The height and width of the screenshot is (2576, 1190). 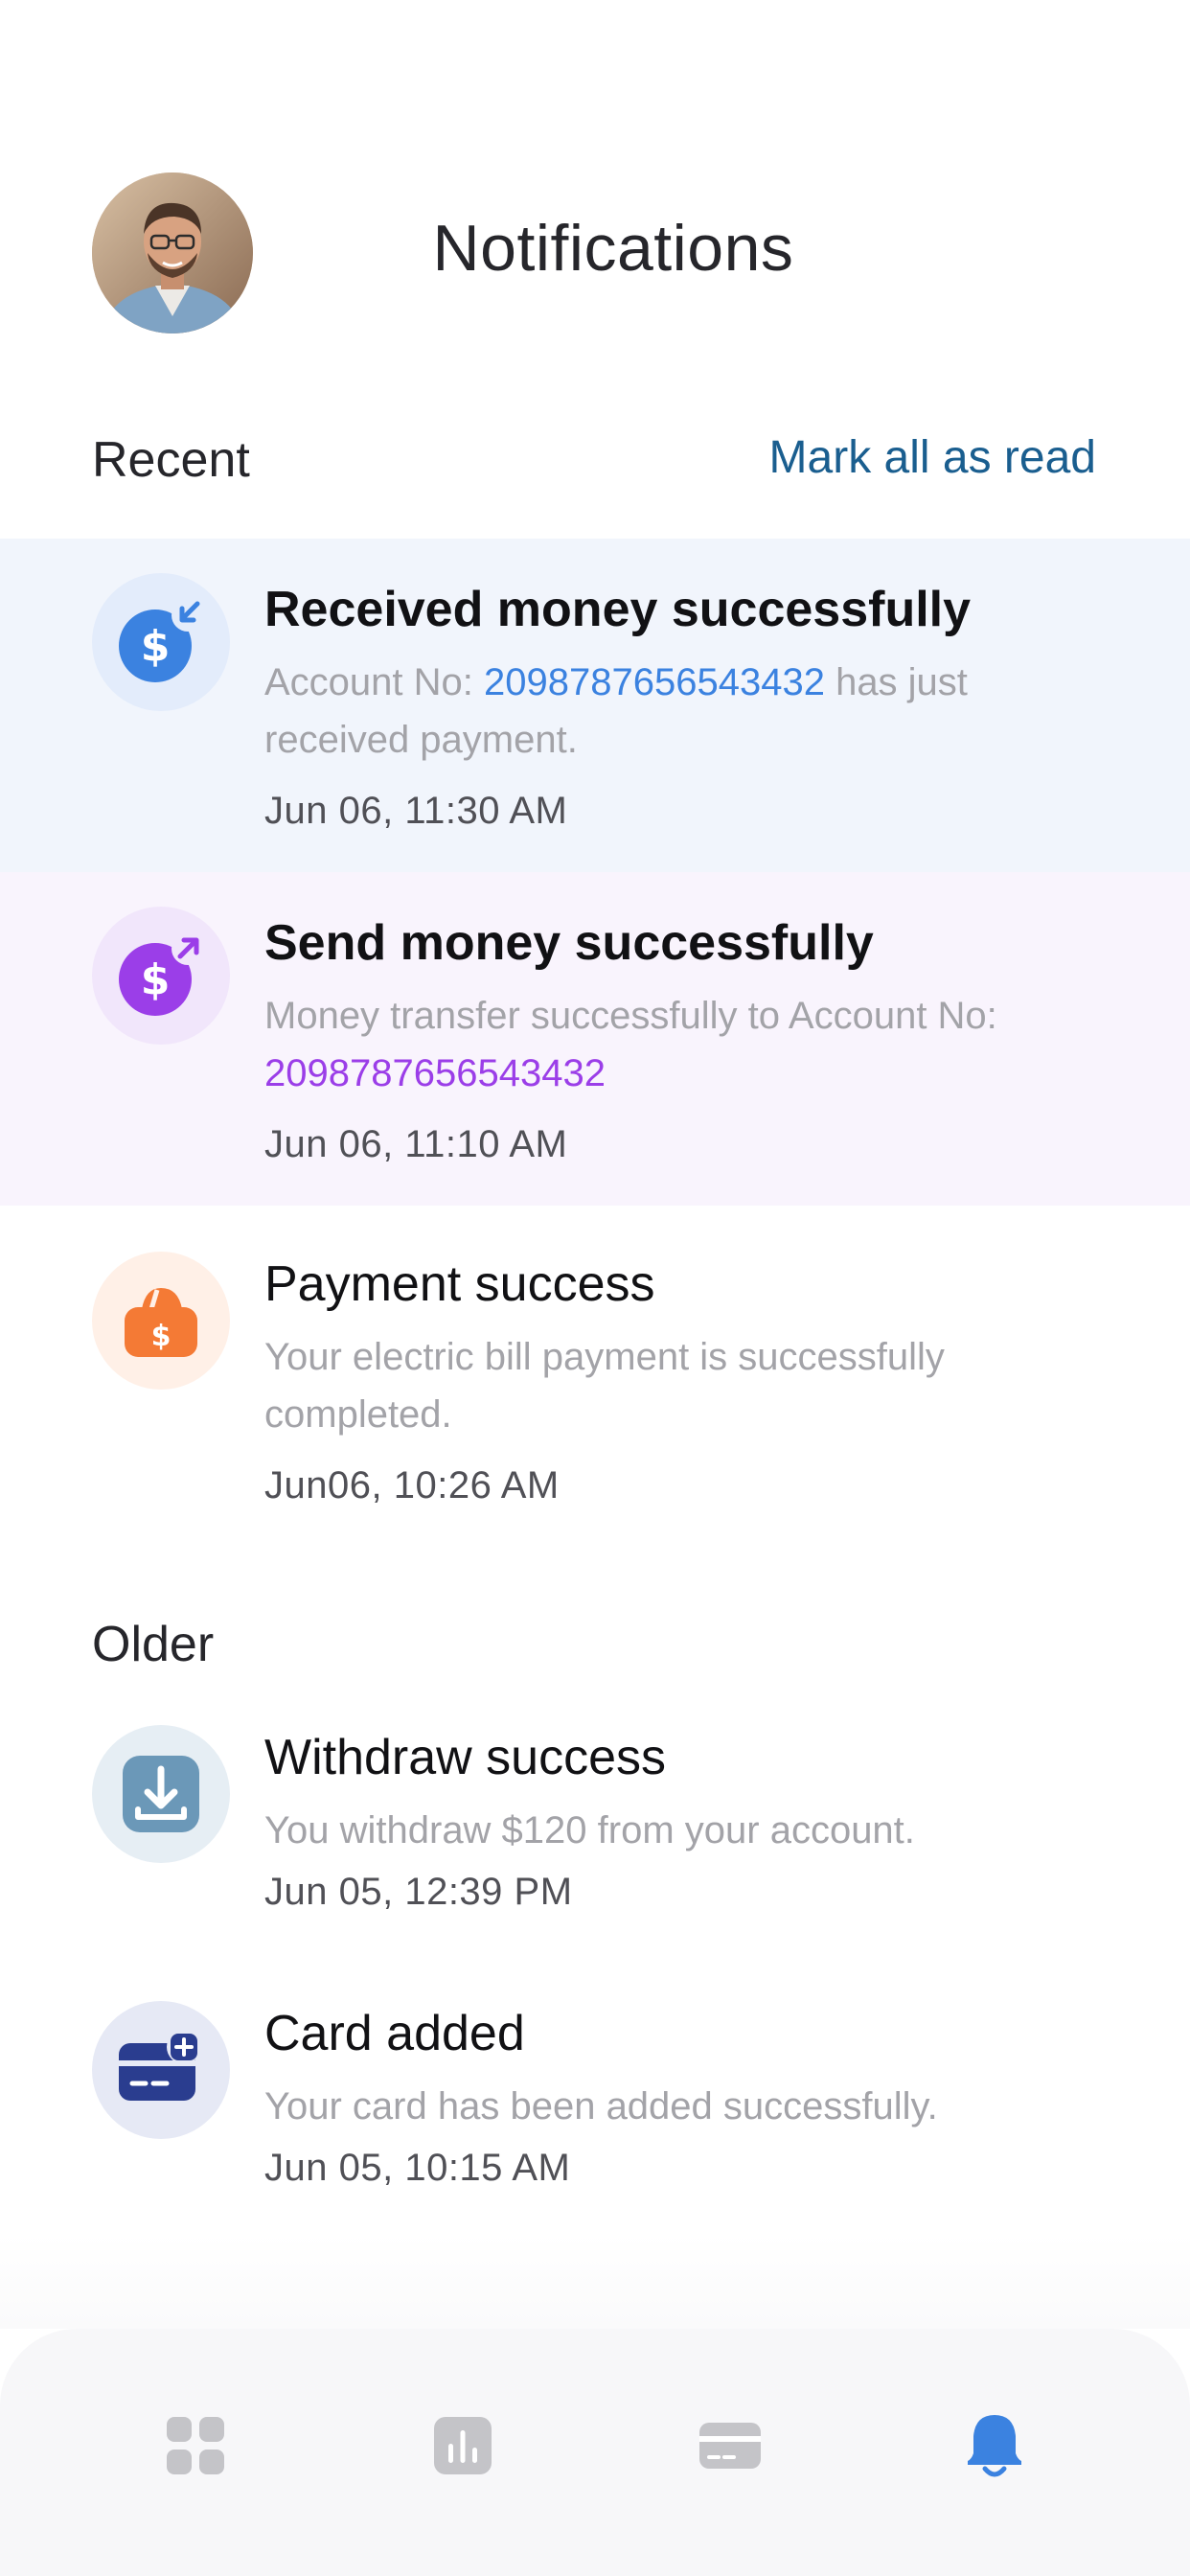 I want to click on tab-cards, so click(x=730, y=2446).